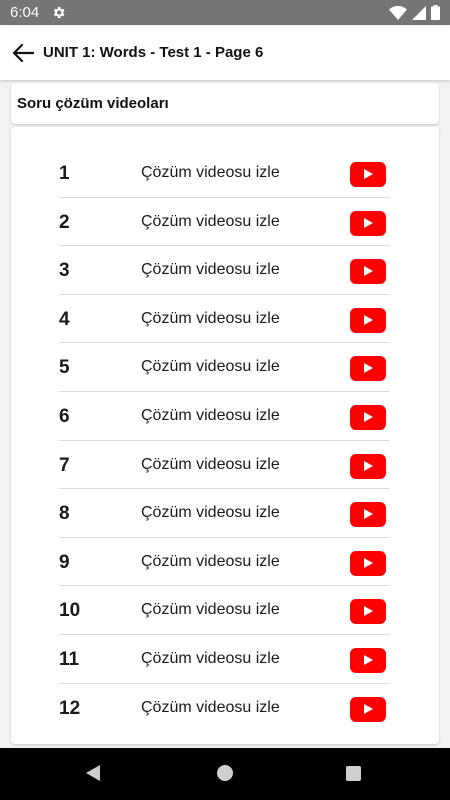 This screenshot has height=800, width=450. I want to click on list-item: 11 Çözüm videosu izle, so click(224, 659).